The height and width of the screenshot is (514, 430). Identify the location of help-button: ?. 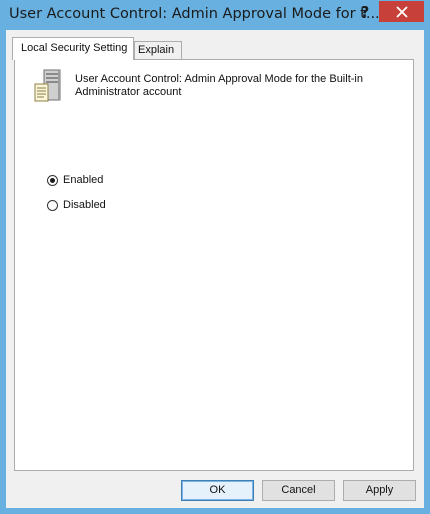
(365, 13).